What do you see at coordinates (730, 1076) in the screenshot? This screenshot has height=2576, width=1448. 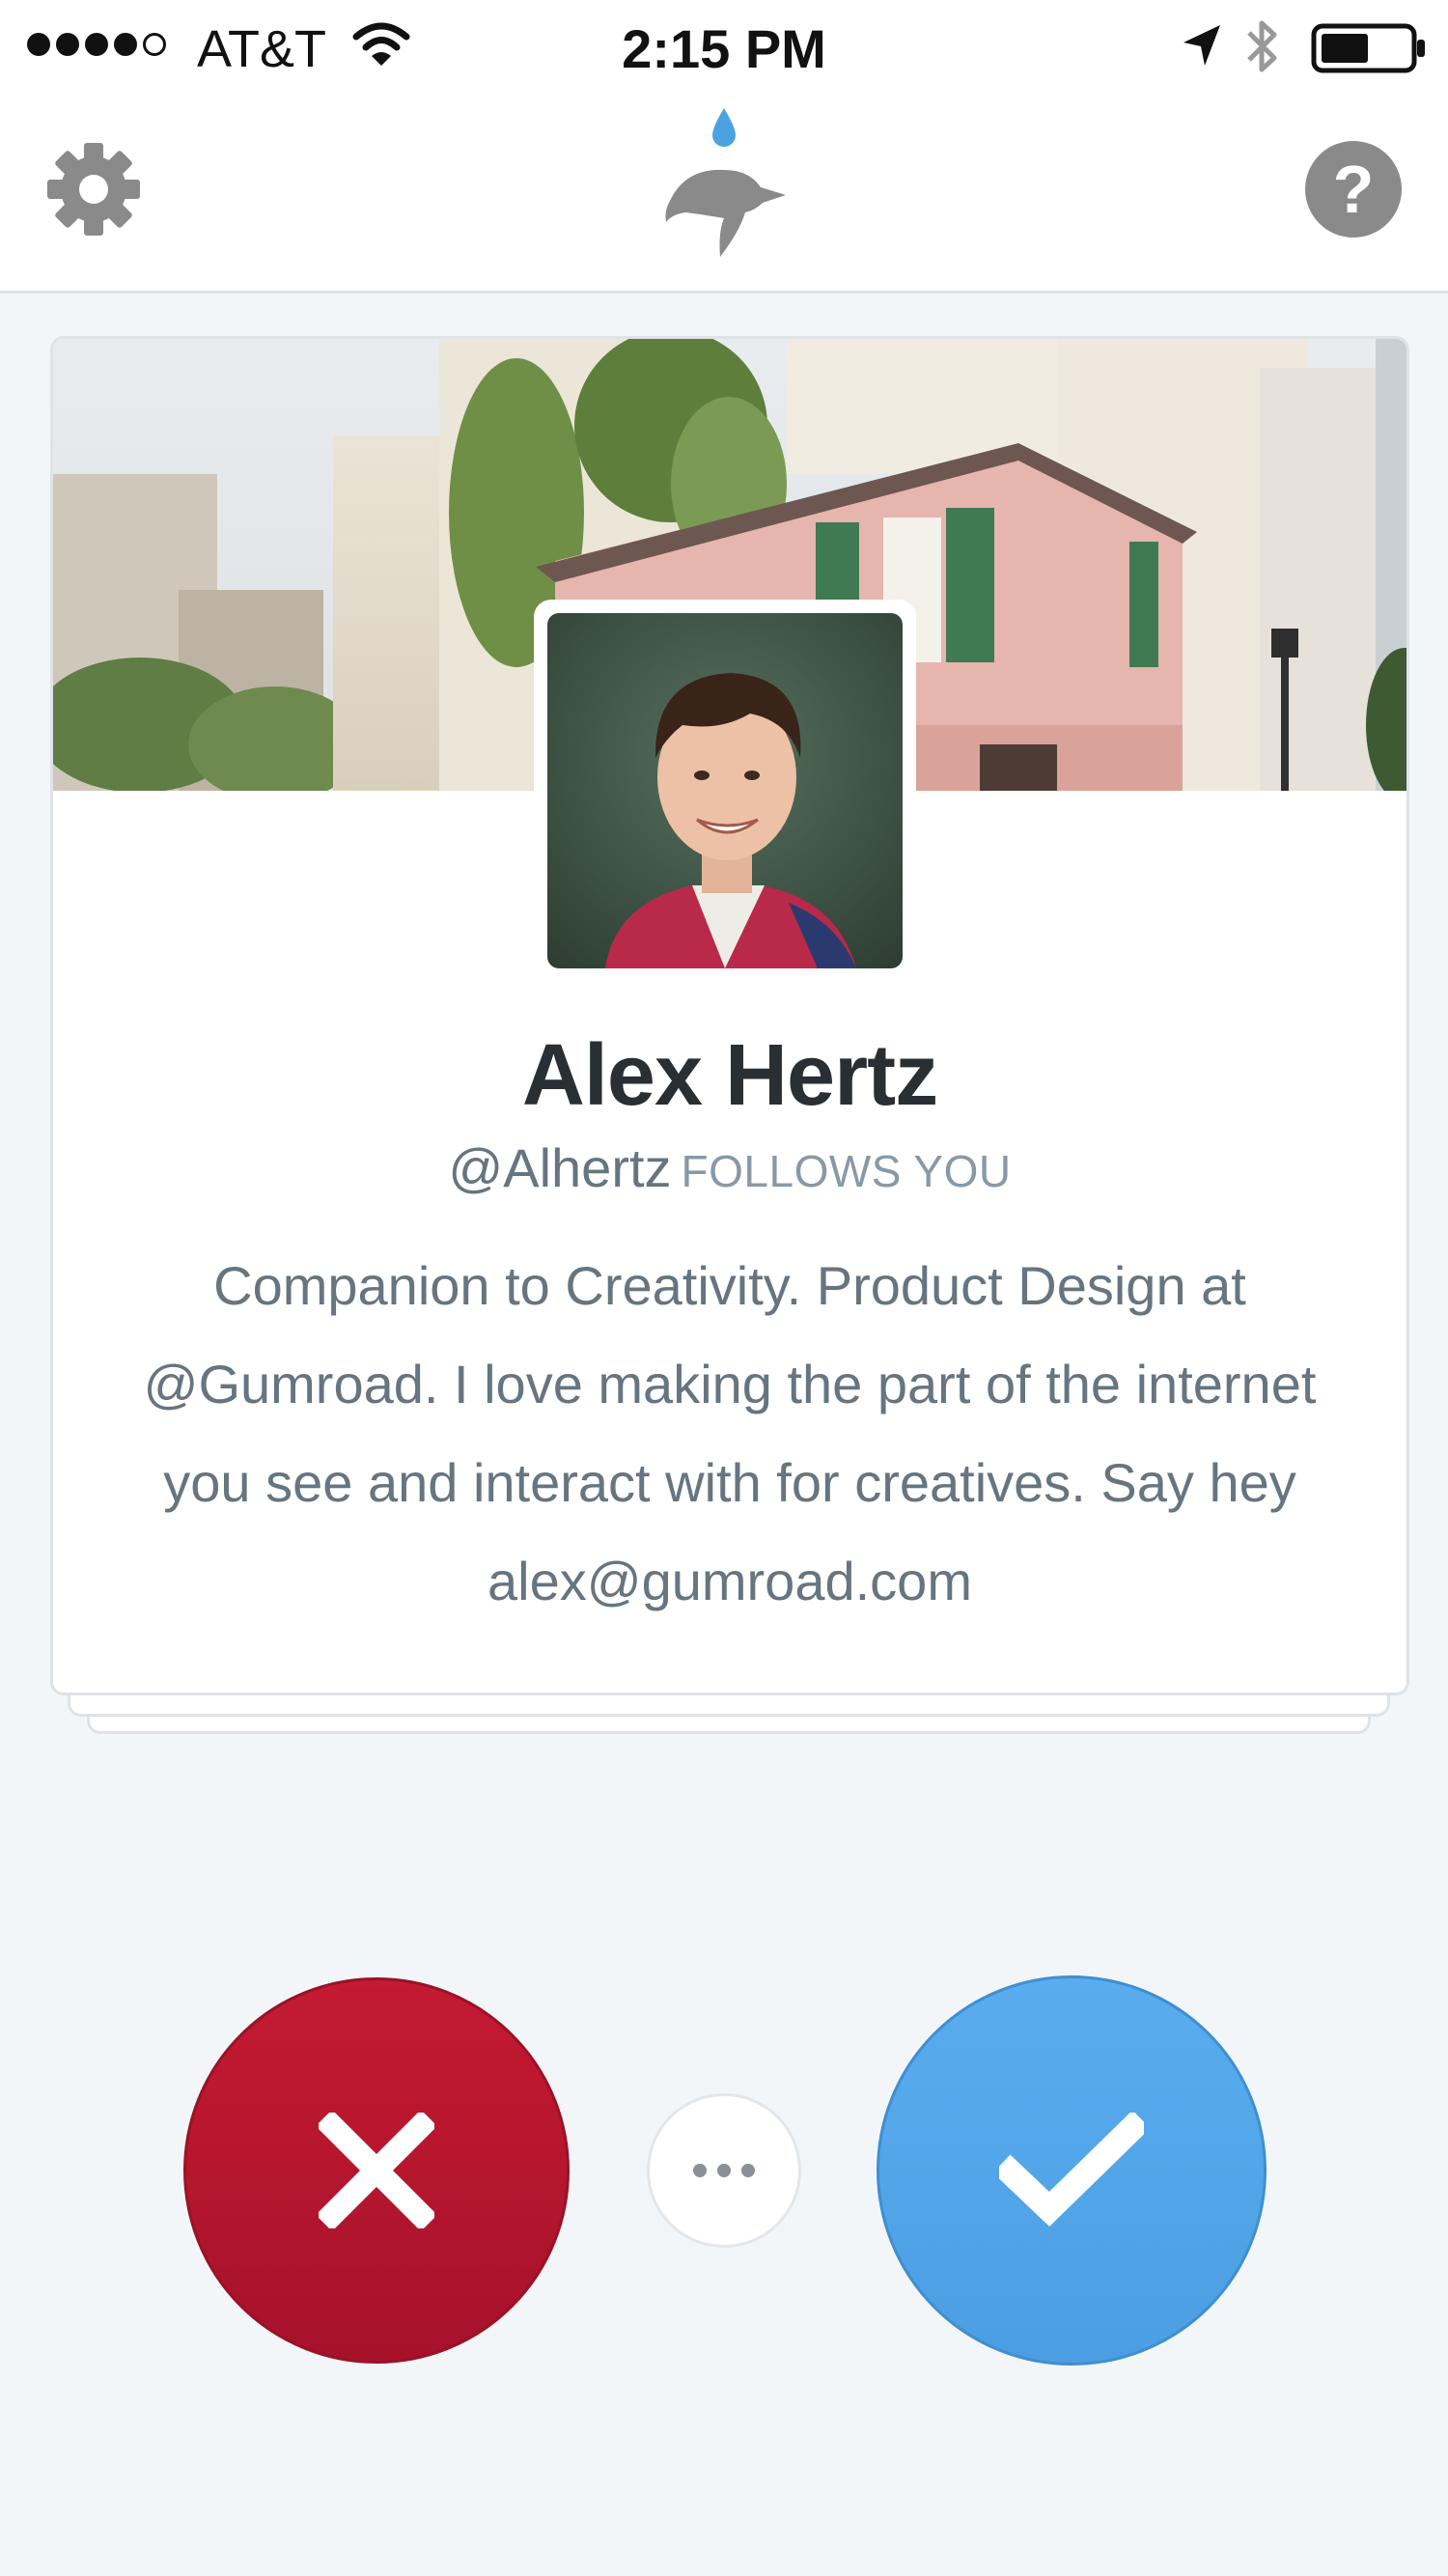 I see `profile-name: Alex Hertz` at bounding box center [730, 1076].